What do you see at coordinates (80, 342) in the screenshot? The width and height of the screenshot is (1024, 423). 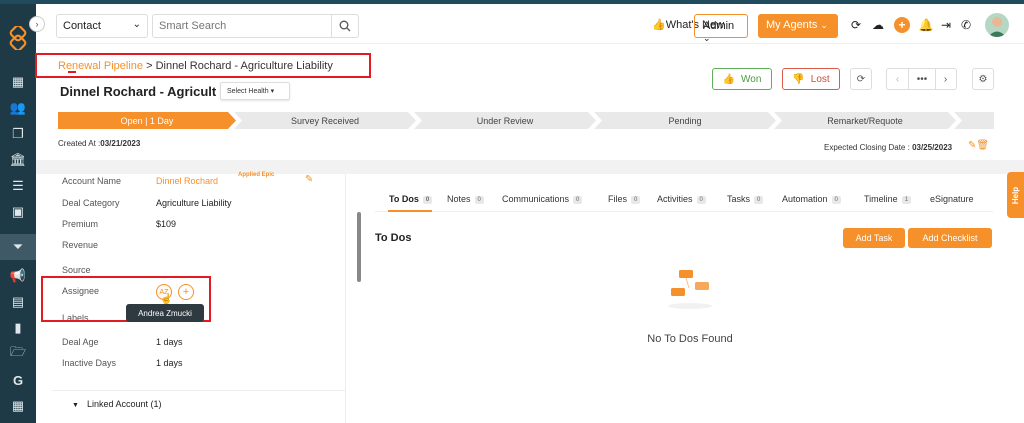 I see `deal-age-label: Deal Age` at bounding box center [80, 342].